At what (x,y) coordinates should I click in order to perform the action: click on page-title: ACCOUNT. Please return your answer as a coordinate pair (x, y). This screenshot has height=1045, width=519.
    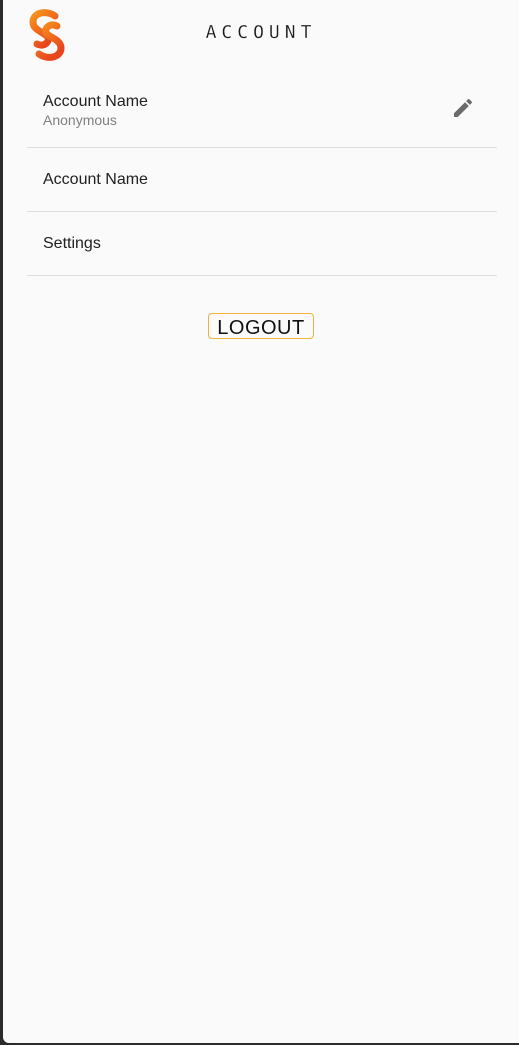
    Looking at the image, I should click on (261, 32).